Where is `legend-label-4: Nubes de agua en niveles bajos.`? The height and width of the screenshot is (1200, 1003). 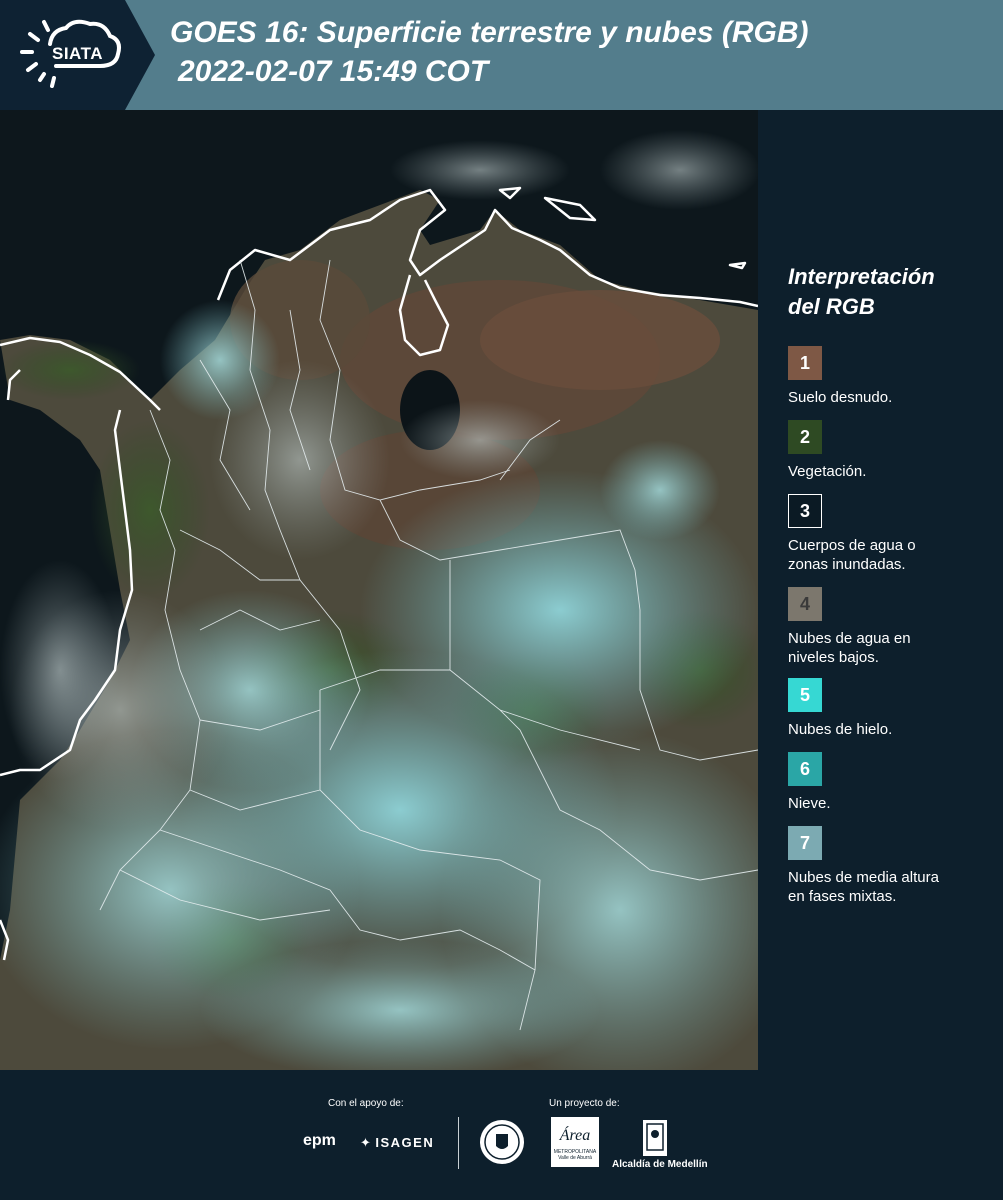
legend-label-4: Nubes de agua en niveles bajos. is located at coordinates (849, 648).